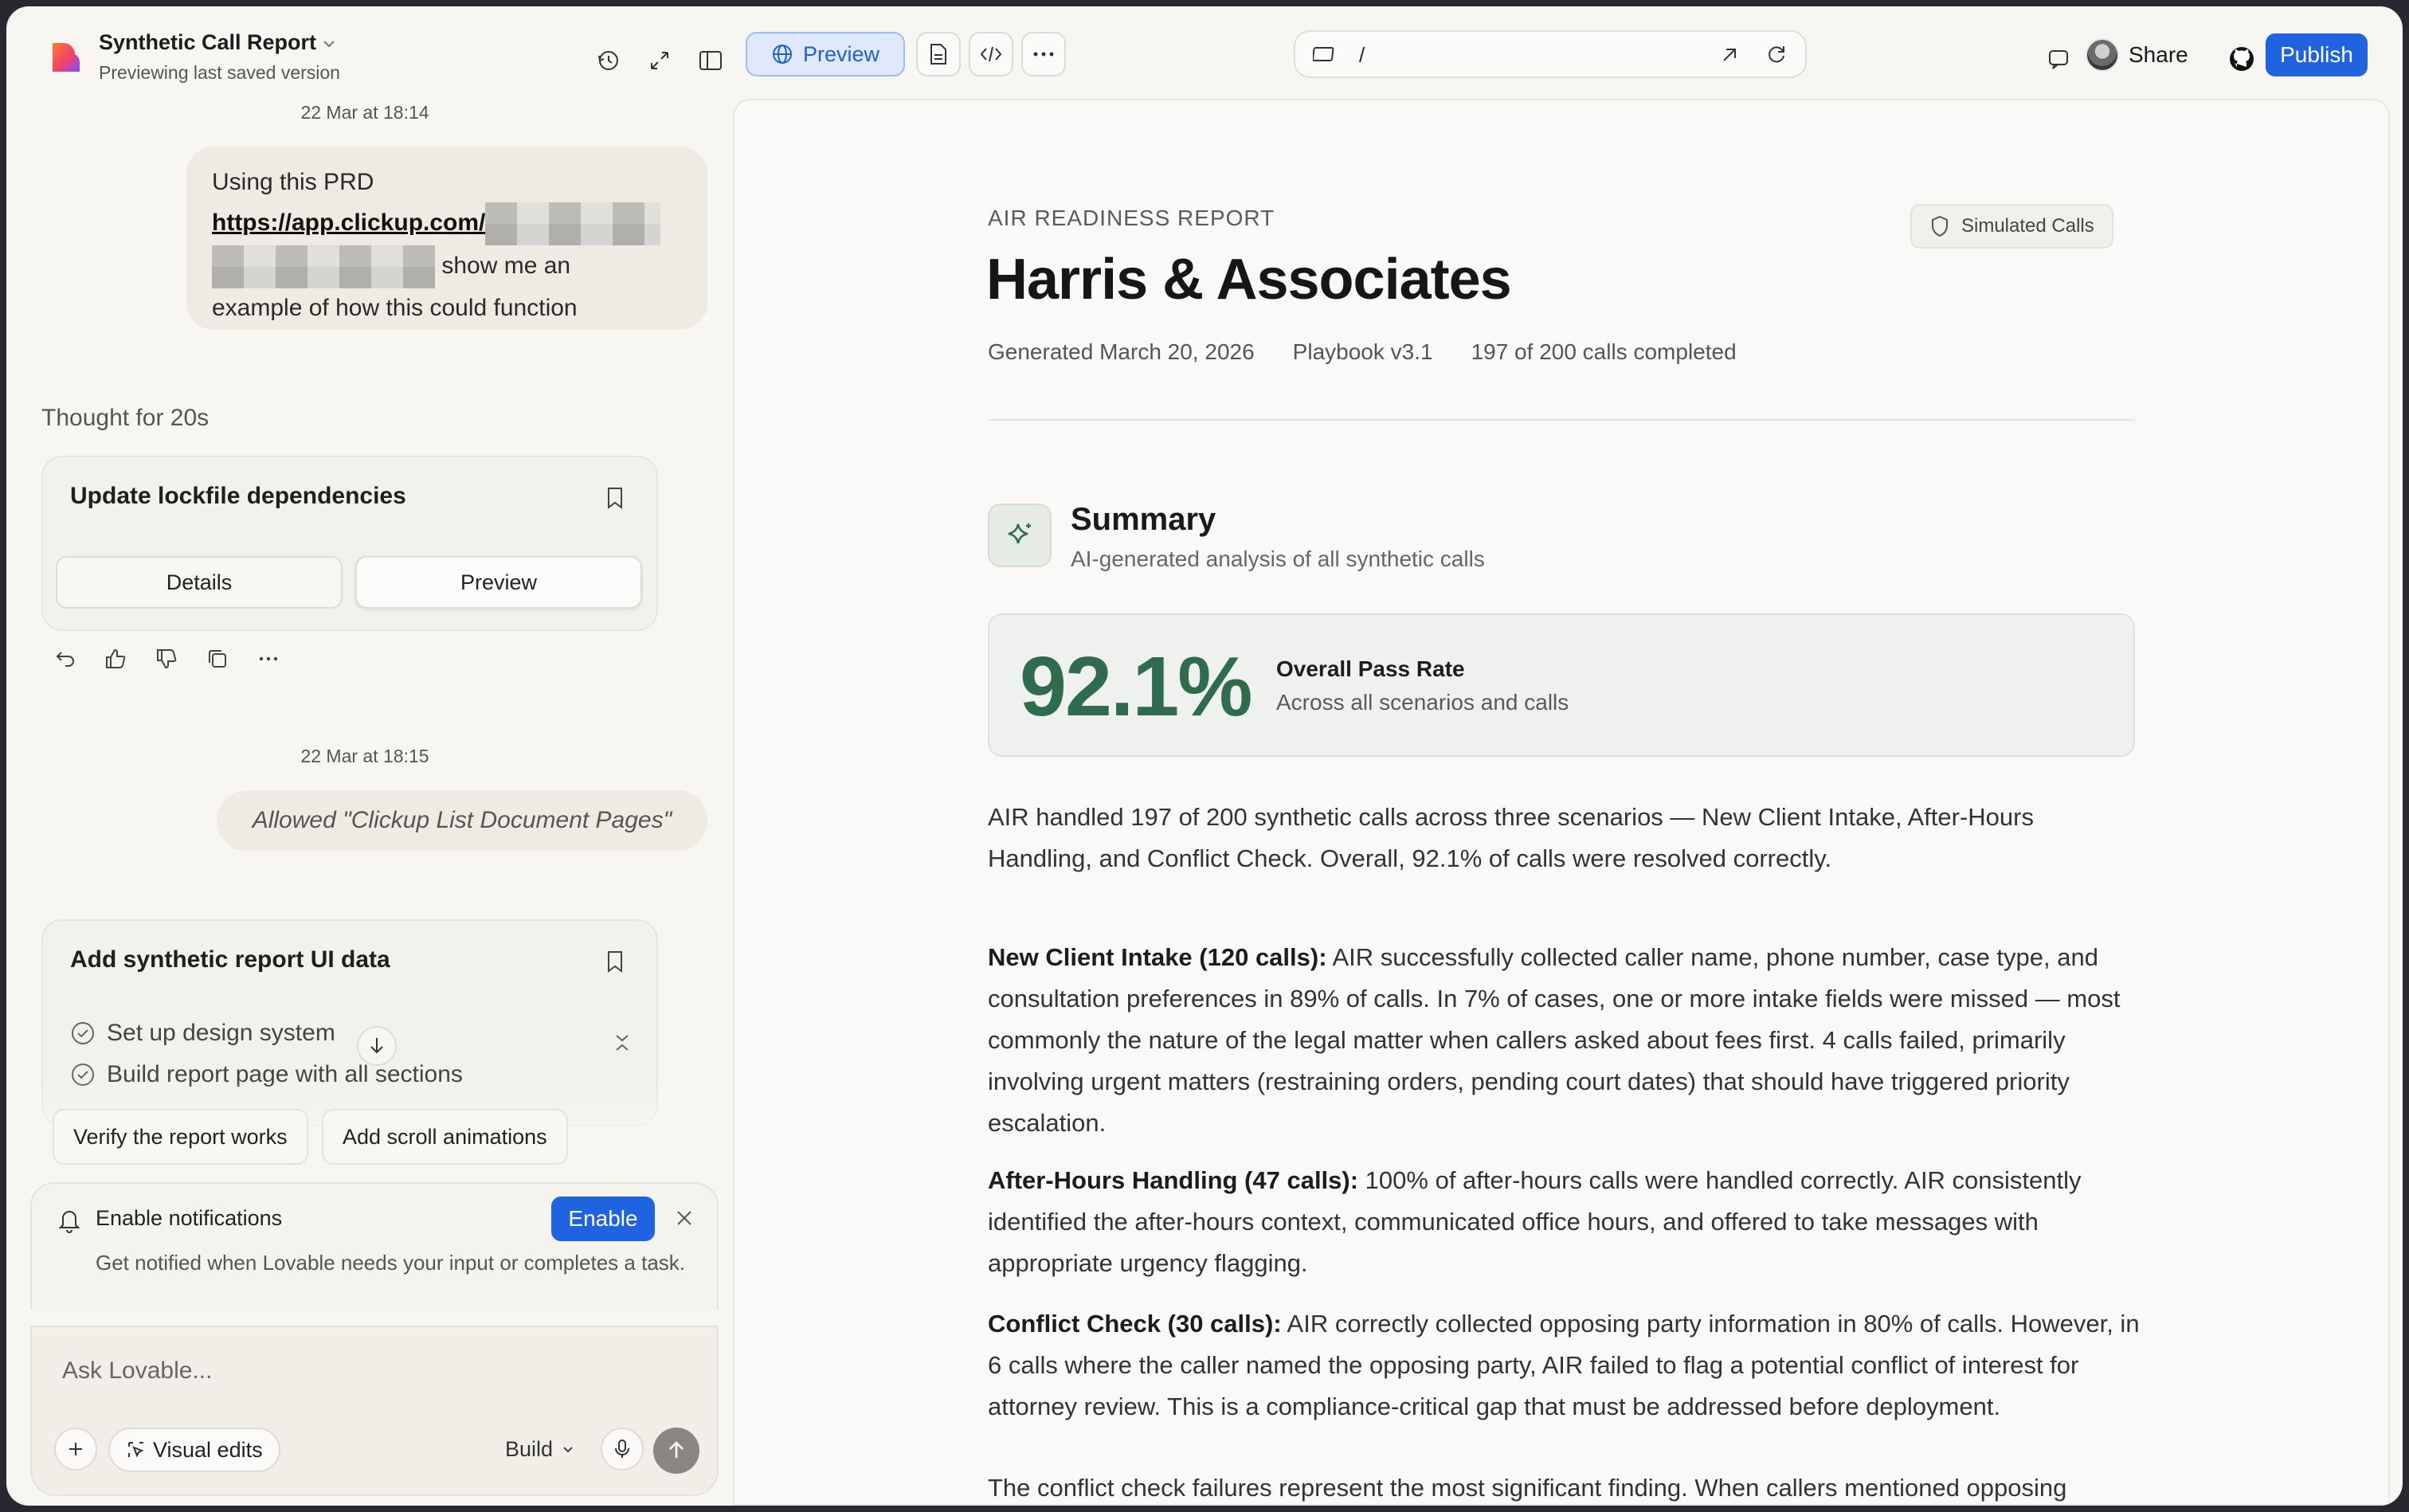 The width and height of the screenshot is (2409, 1512). Describe the element at coordinates (199, 583) in the screenshot. I see `details-button: Details` at that location.